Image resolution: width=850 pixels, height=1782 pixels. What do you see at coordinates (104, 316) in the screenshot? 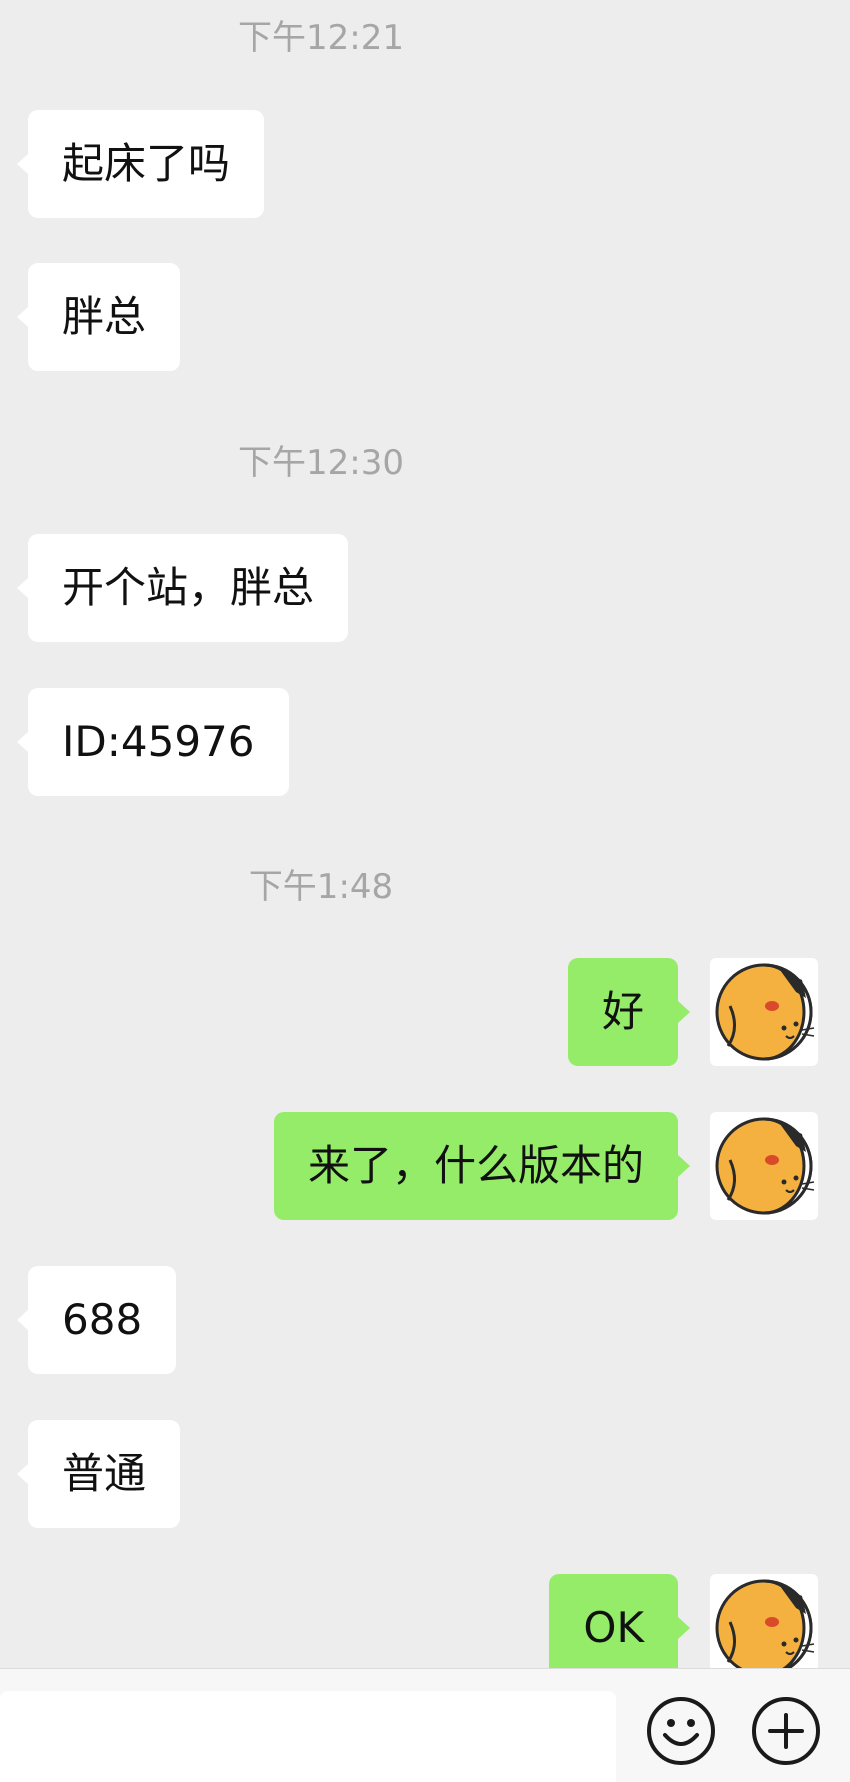
I see `message-text: 胖总` at bounding box center [104, 316].